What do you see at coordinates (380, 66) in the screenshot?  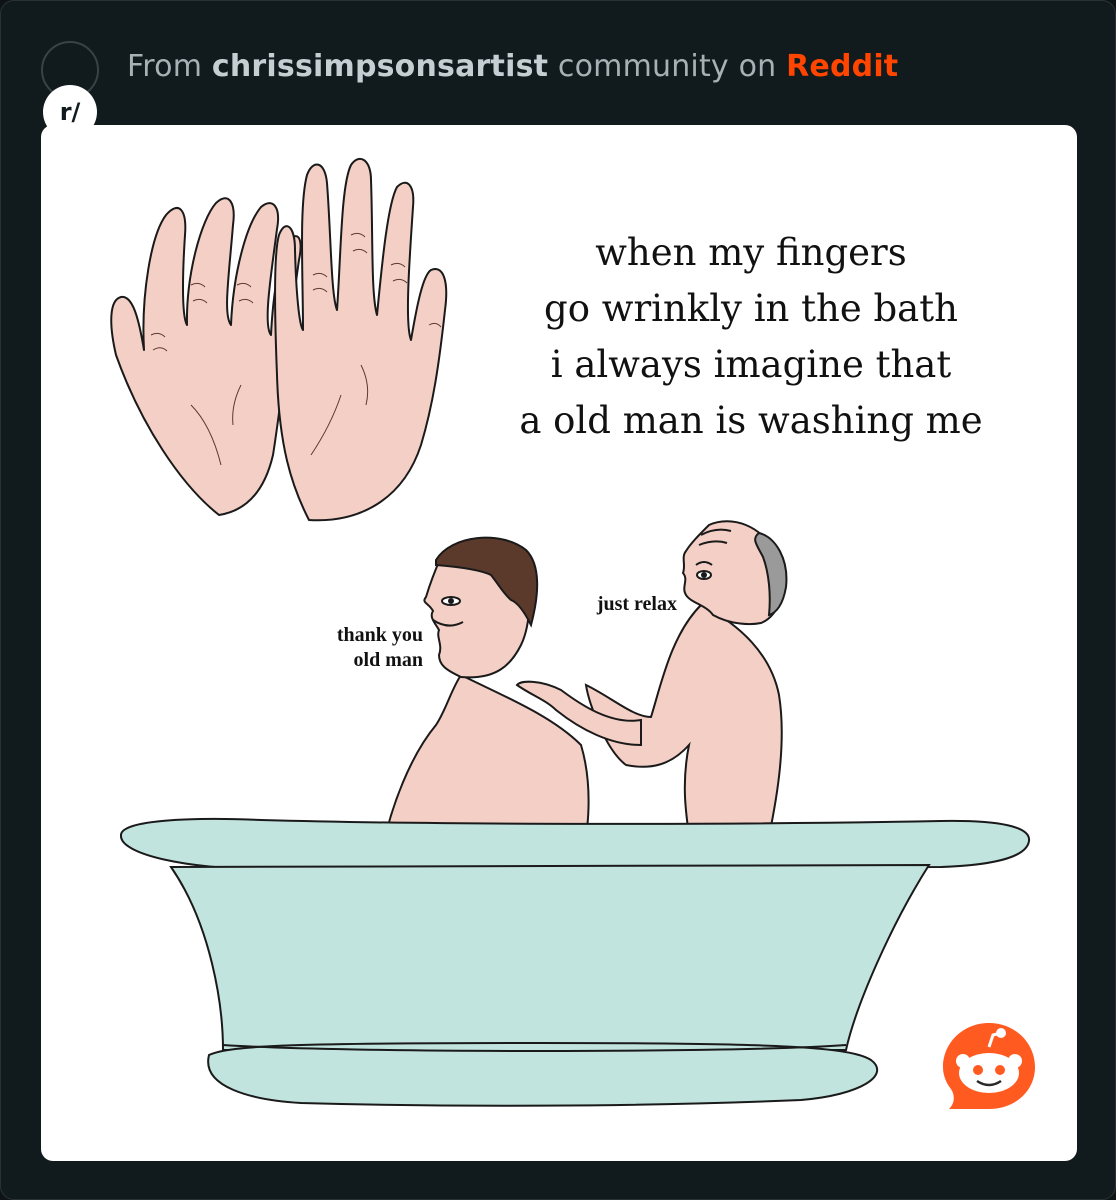 I see `community-link: chrissimpsonsartist` at bounding box center [380, 66].